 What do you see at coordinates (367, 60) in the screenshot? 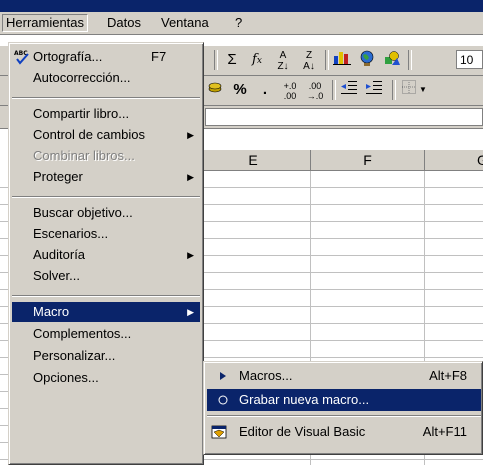
I see `map-globe-icon` at bounding box center [367, 60].